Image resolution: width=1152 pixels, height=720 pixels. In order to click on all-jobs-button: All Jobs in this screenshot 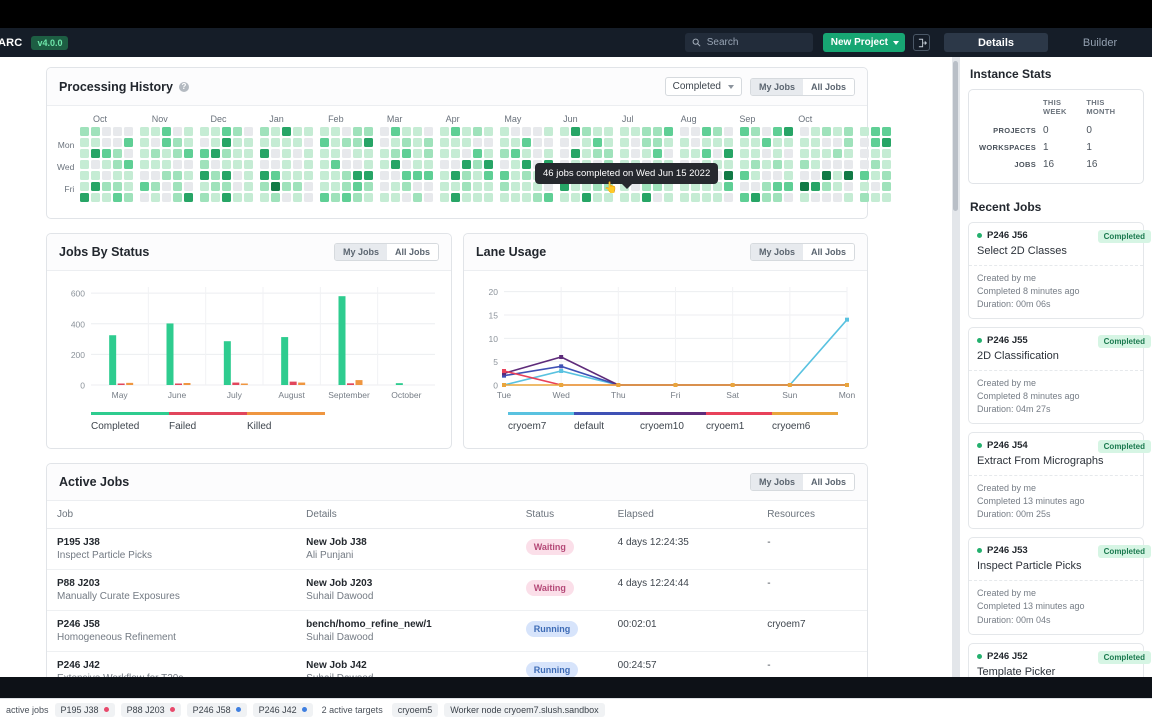, I will do `click(828, 481)`.